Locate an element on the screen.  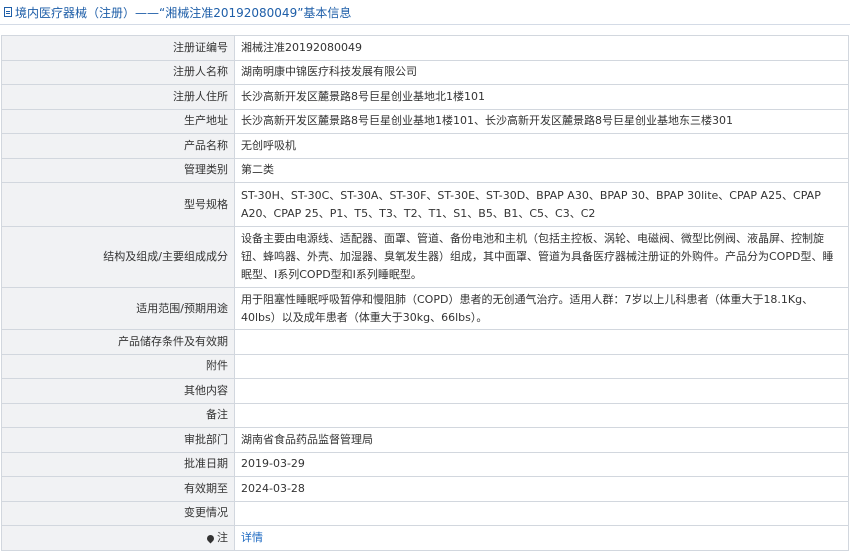
table-row: 产品名称 无创呼吸机 is located at coordinates (425, 146).